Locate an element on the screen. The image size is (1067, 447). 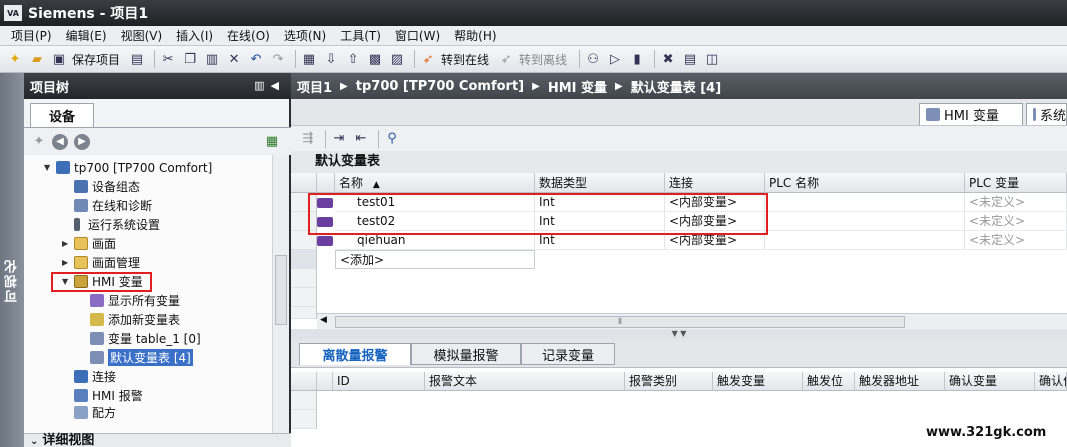
column-header-trigger-tag: 触发变量 is located at coordinates (758, 381).